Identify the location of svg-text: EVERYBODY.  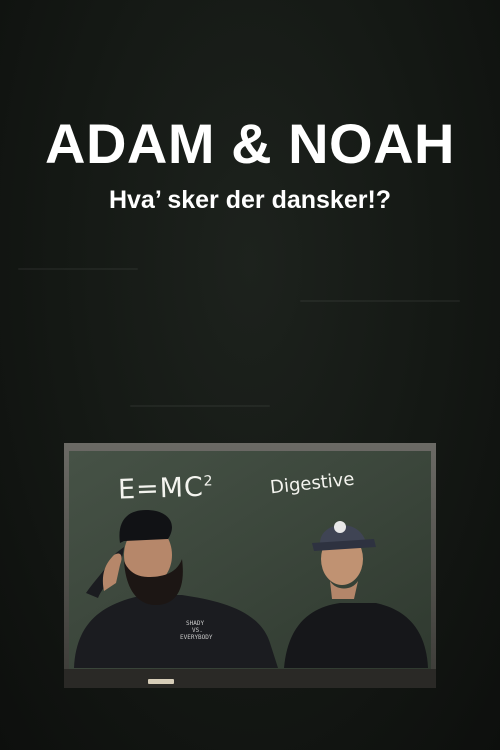
(196, 637).